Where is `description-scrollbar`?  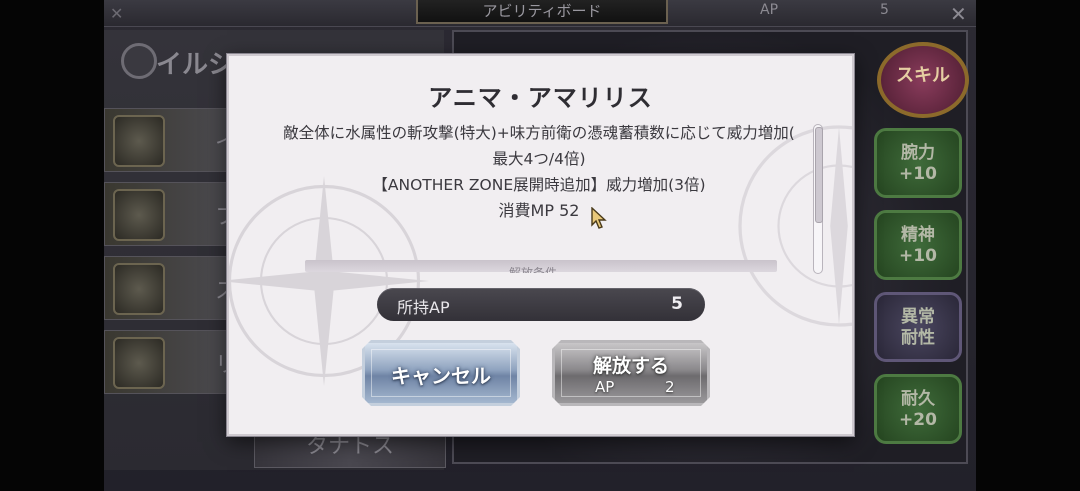
description-scrollbar is located at coordinates (818, 199).